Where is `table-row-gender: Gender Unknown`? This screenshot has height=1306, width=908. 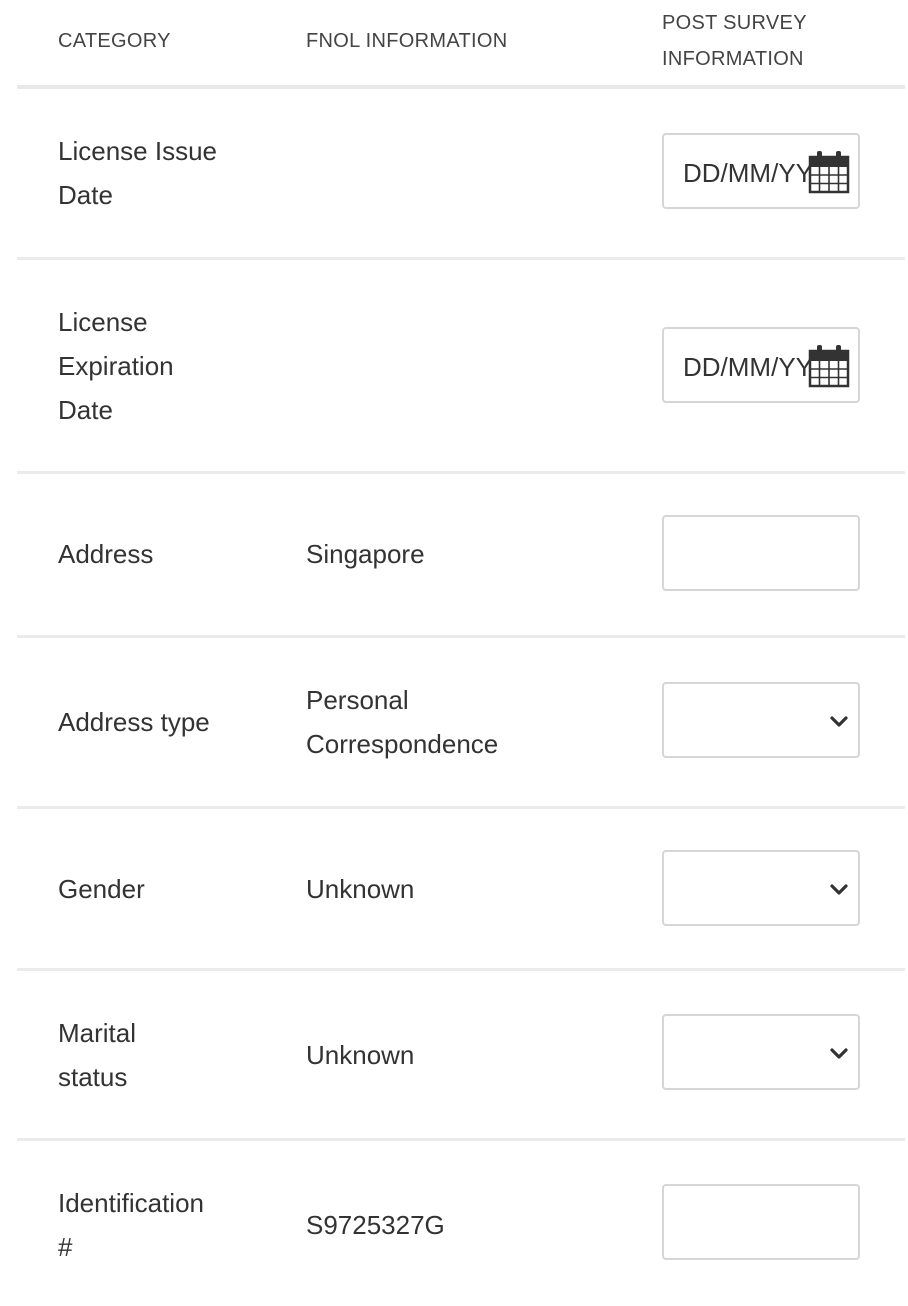 table-row-gender: Gender Unknown is located at coordinates (461, 890).